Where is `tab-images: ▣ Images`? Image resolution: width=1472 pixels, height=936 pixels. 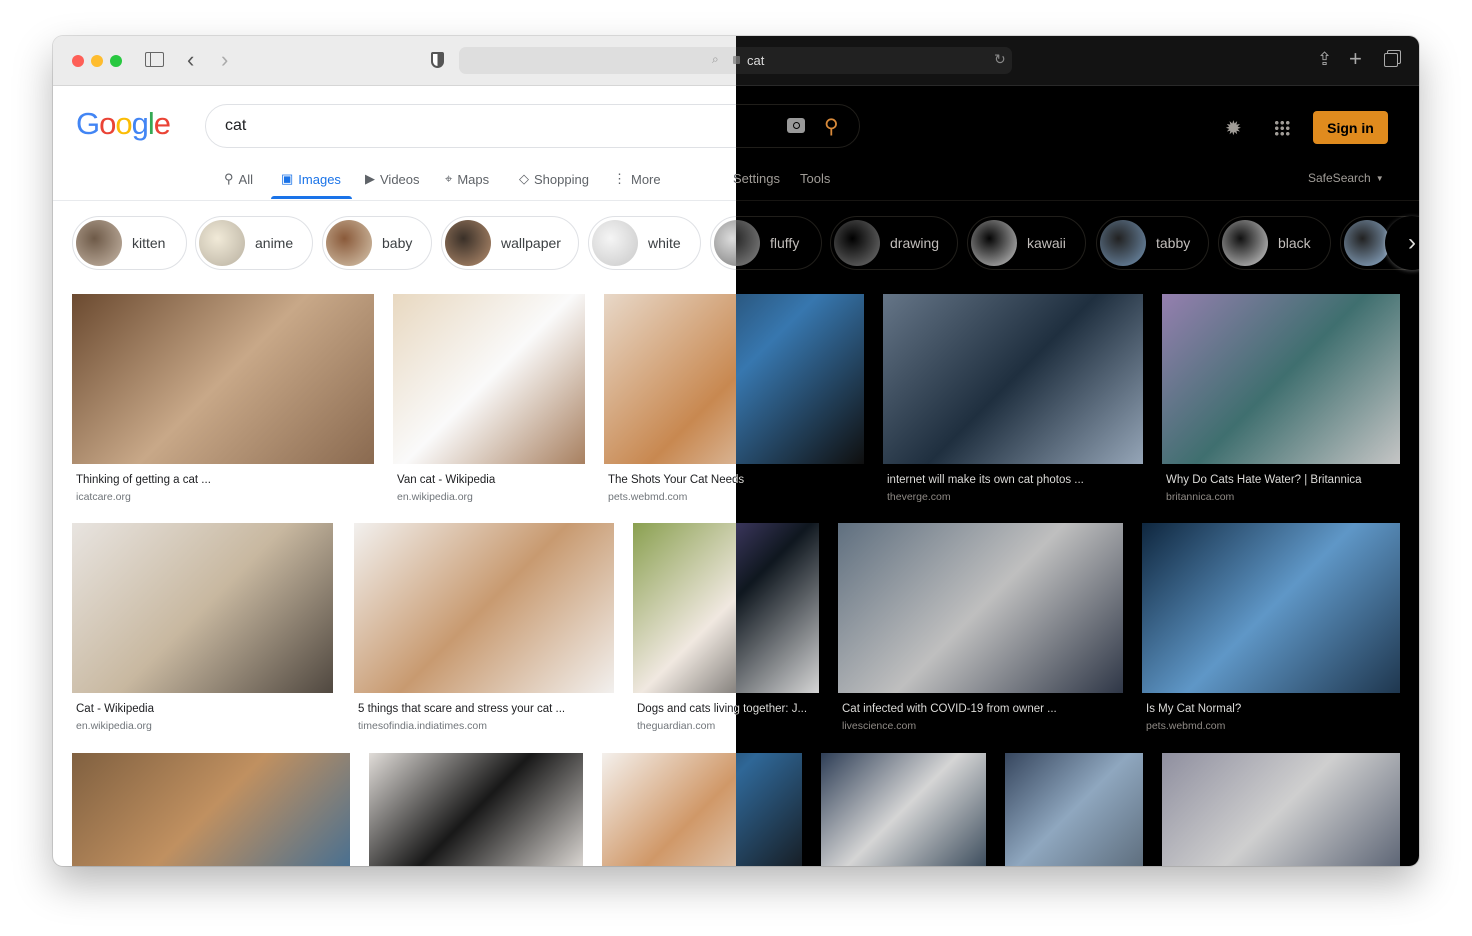 tab-images: ▣ Images is located at coordinates (311, 179).